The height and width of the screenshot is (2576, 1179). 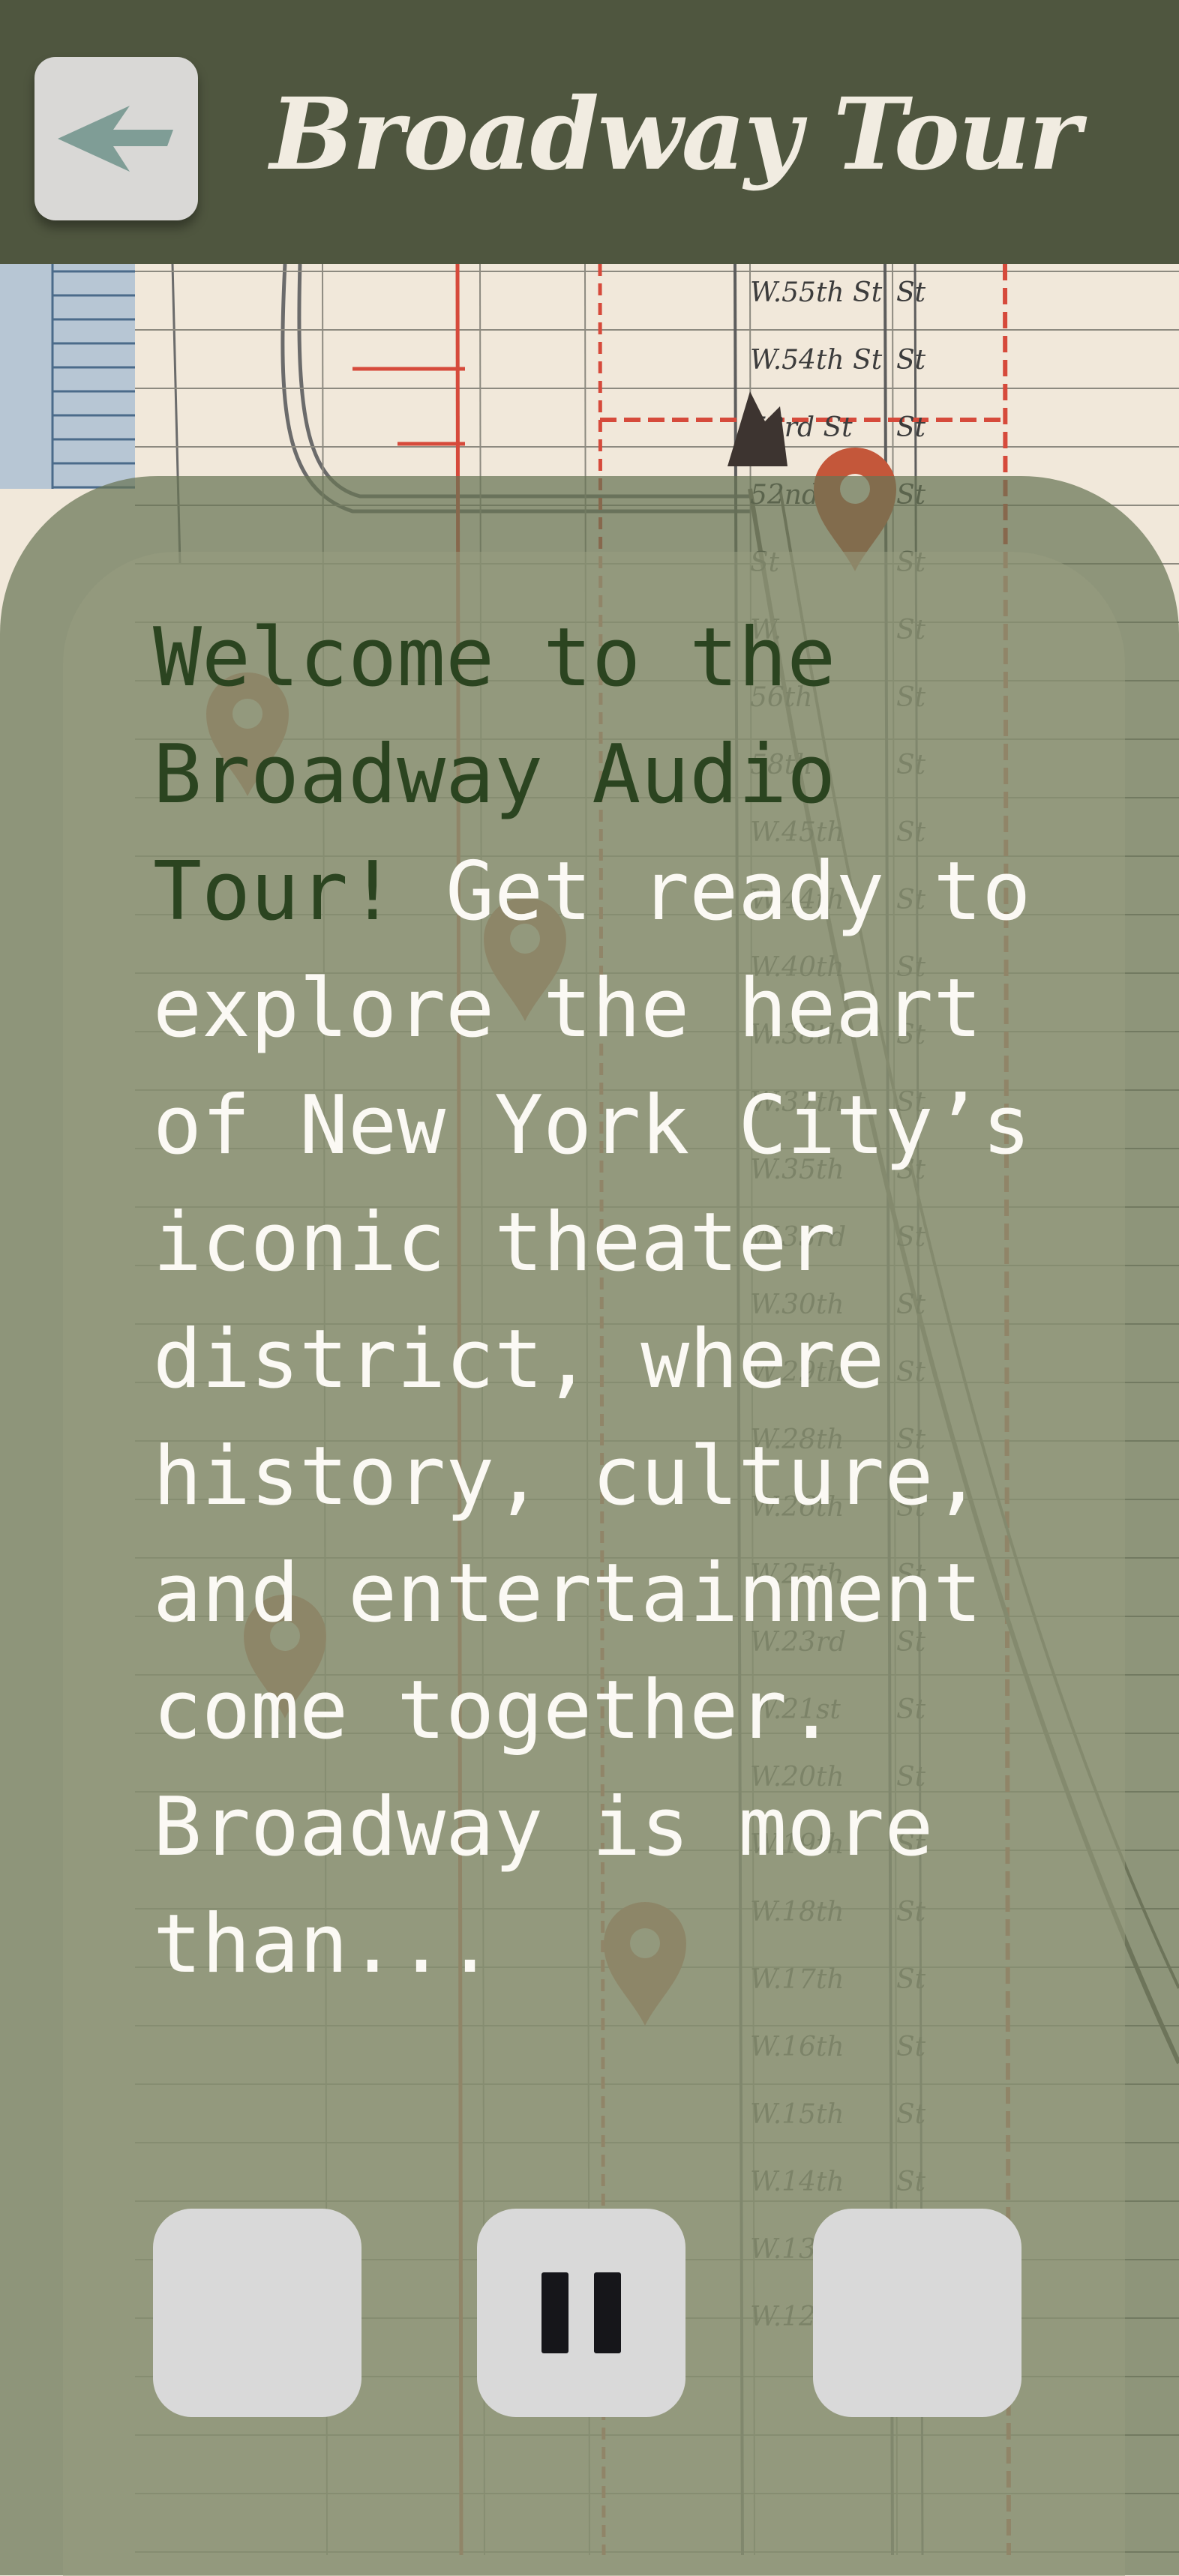 I want to click on back-button, so click(x=116, y=138).